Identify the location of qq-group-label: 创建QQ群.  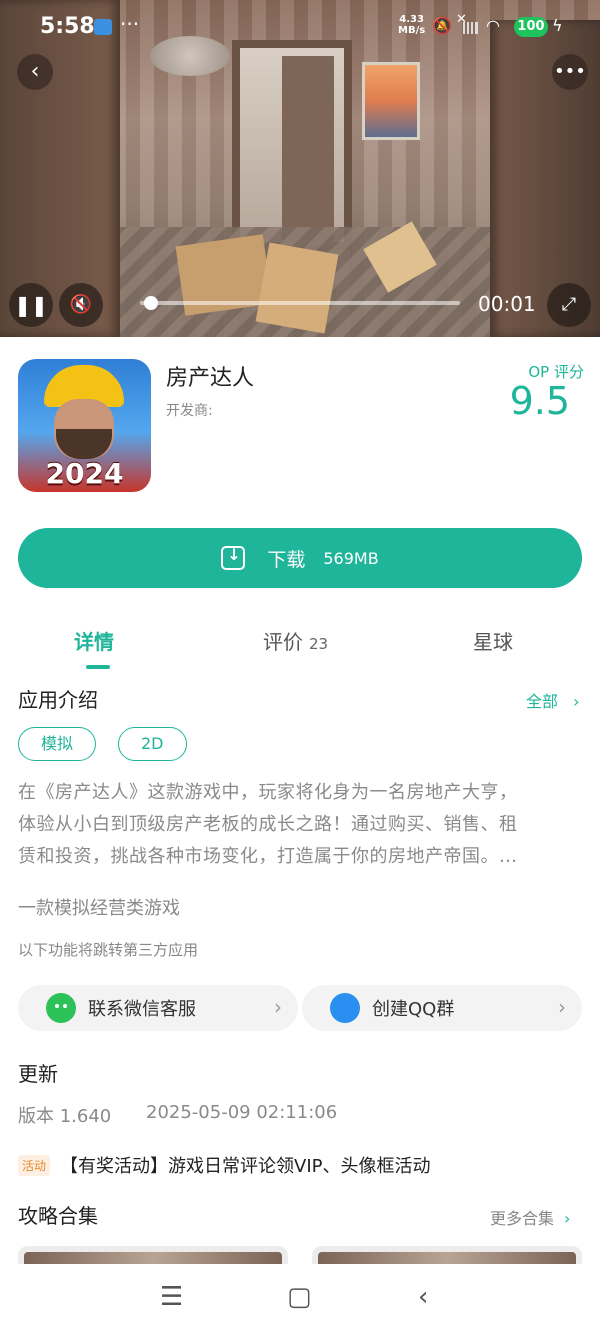
(413, 1009).